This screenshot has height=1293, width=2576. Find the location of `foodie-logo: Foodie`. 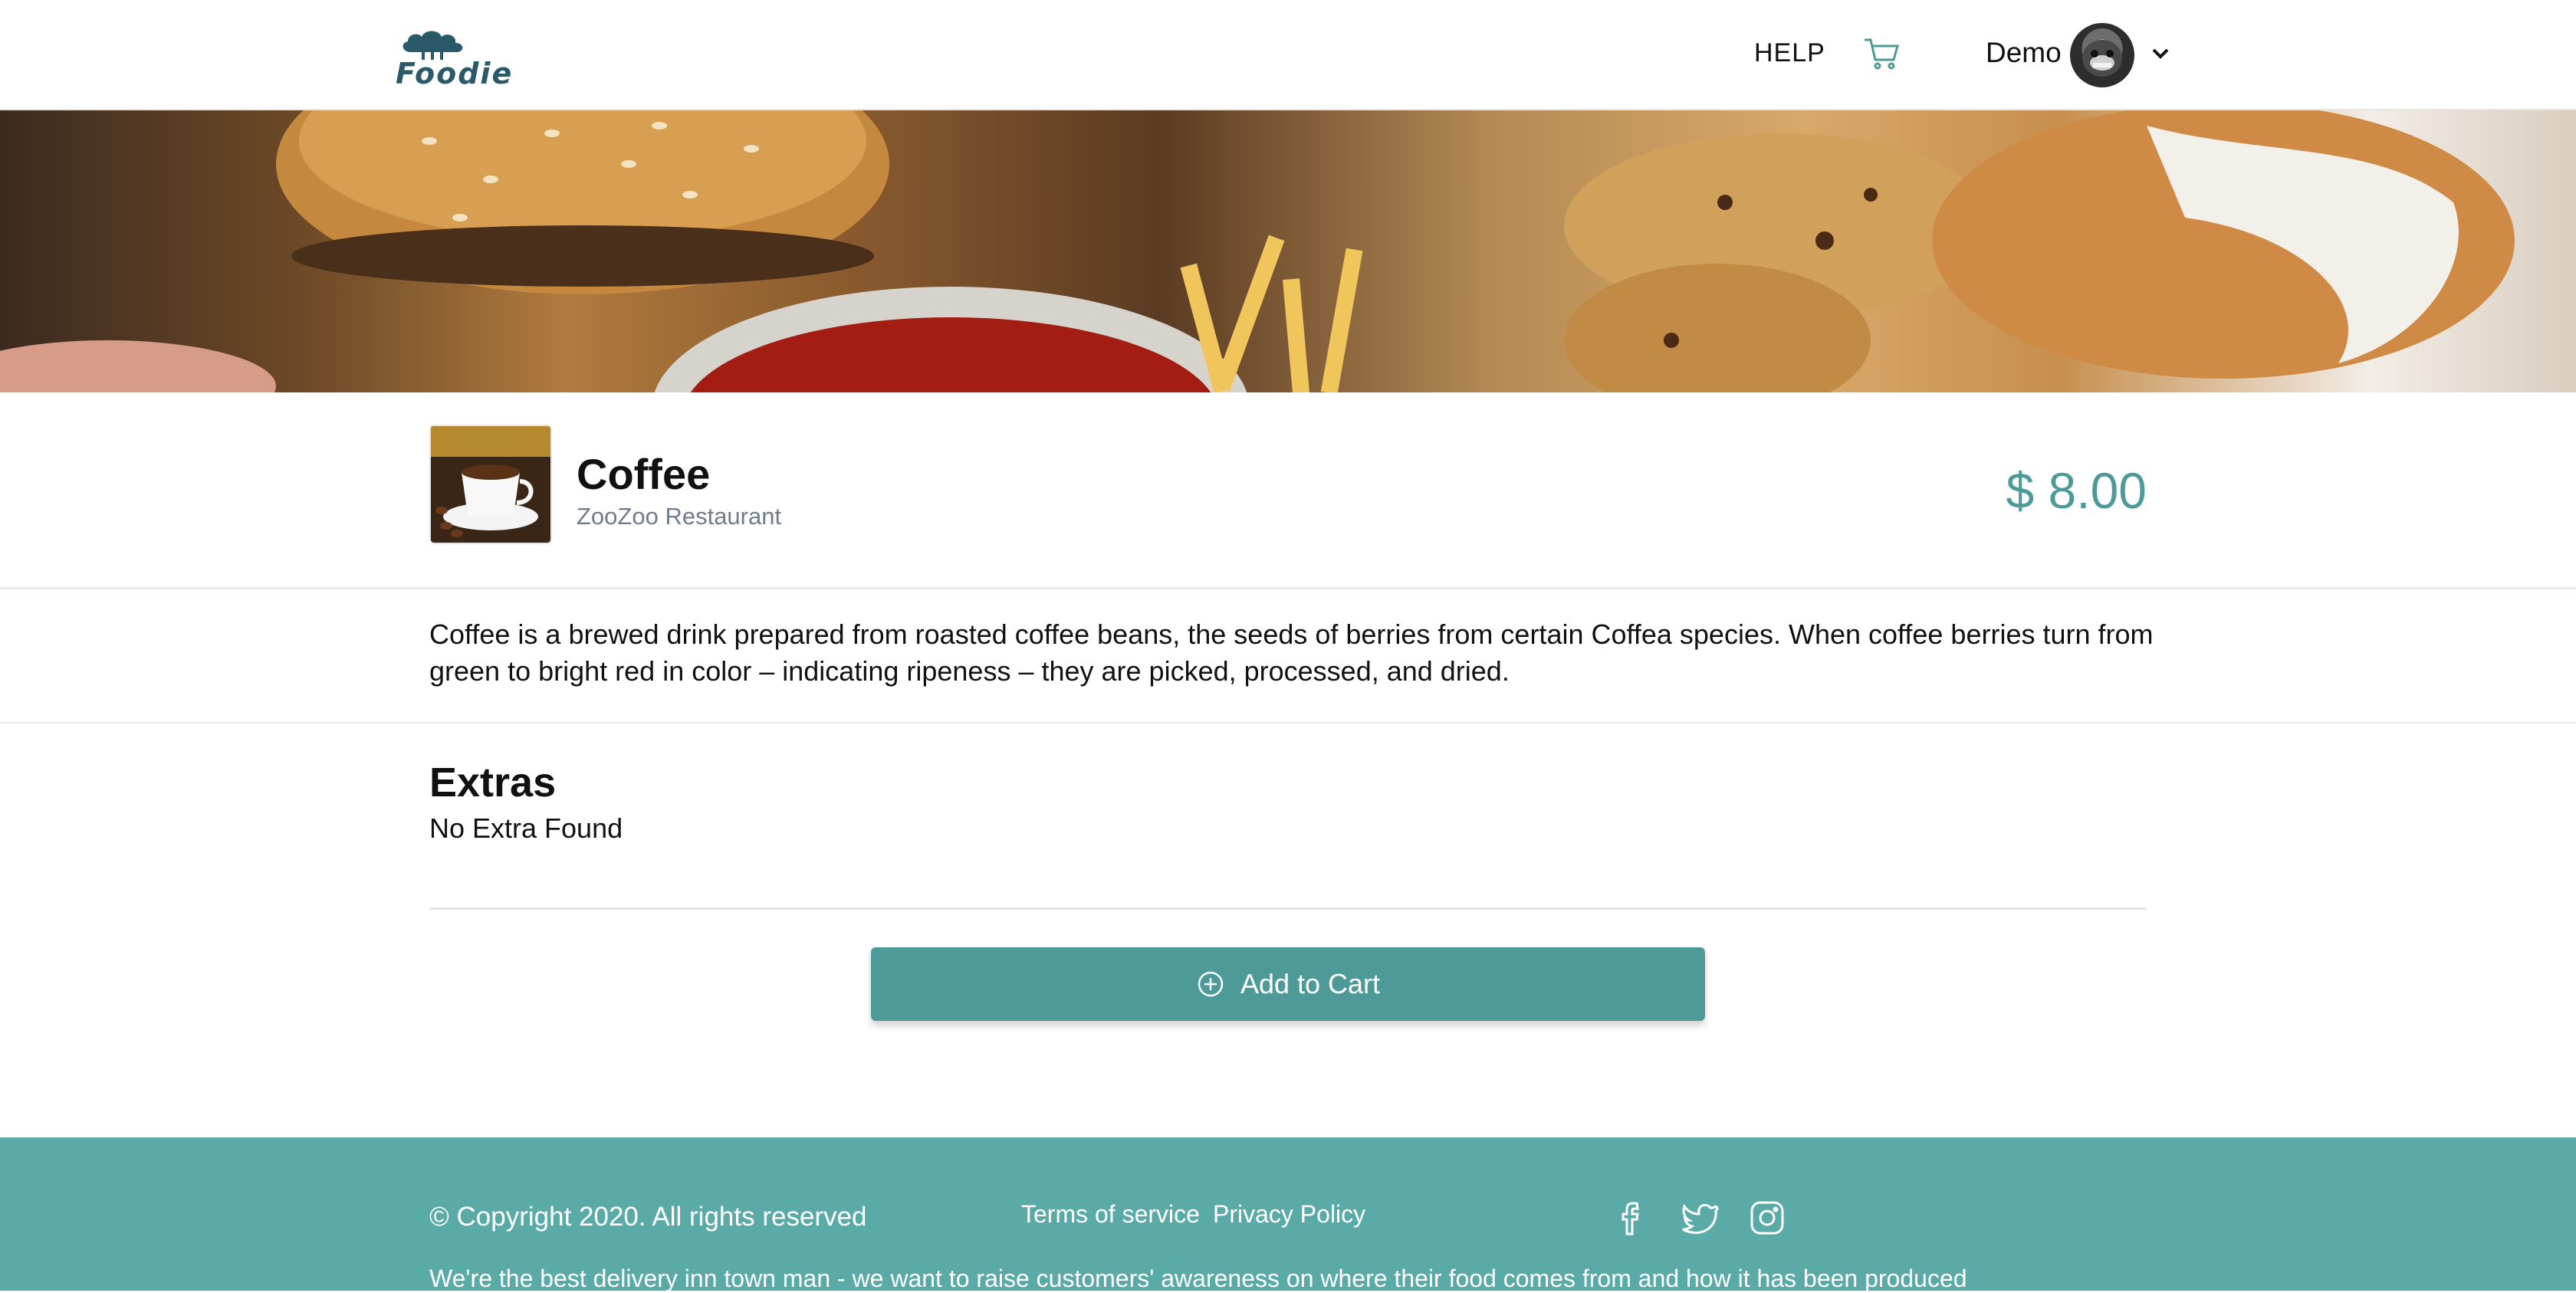

foodie-logo: Foodie is located at coordinates (453, 56).